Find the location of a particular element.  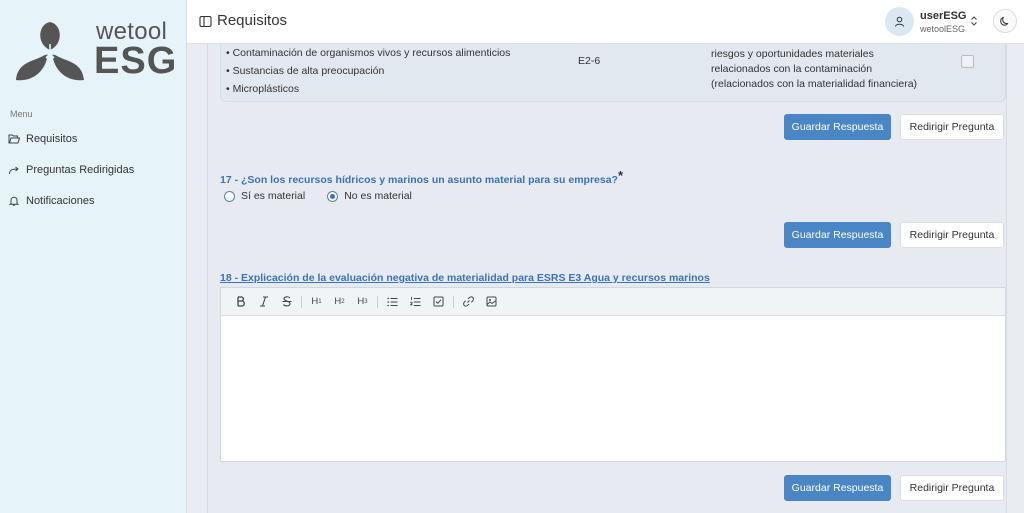

sidebar-item-label: Requisitos is located at coordinates (52, 139).